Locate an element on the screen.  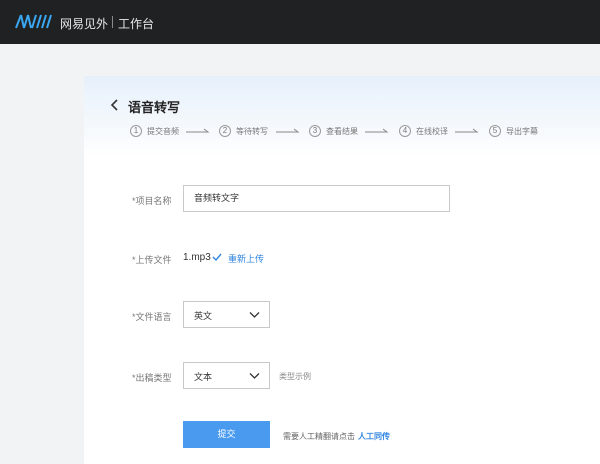
manual-interpretation-link: 人工同传 is located at coordinates (374, 436).